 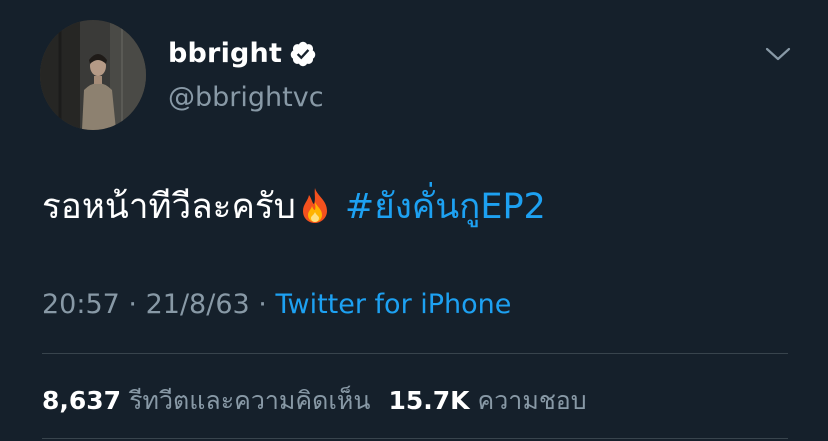 What do you see at coordinates (315, 205) in the screenshot?
I see `fire-emoji` at bounding box center [315, 205].